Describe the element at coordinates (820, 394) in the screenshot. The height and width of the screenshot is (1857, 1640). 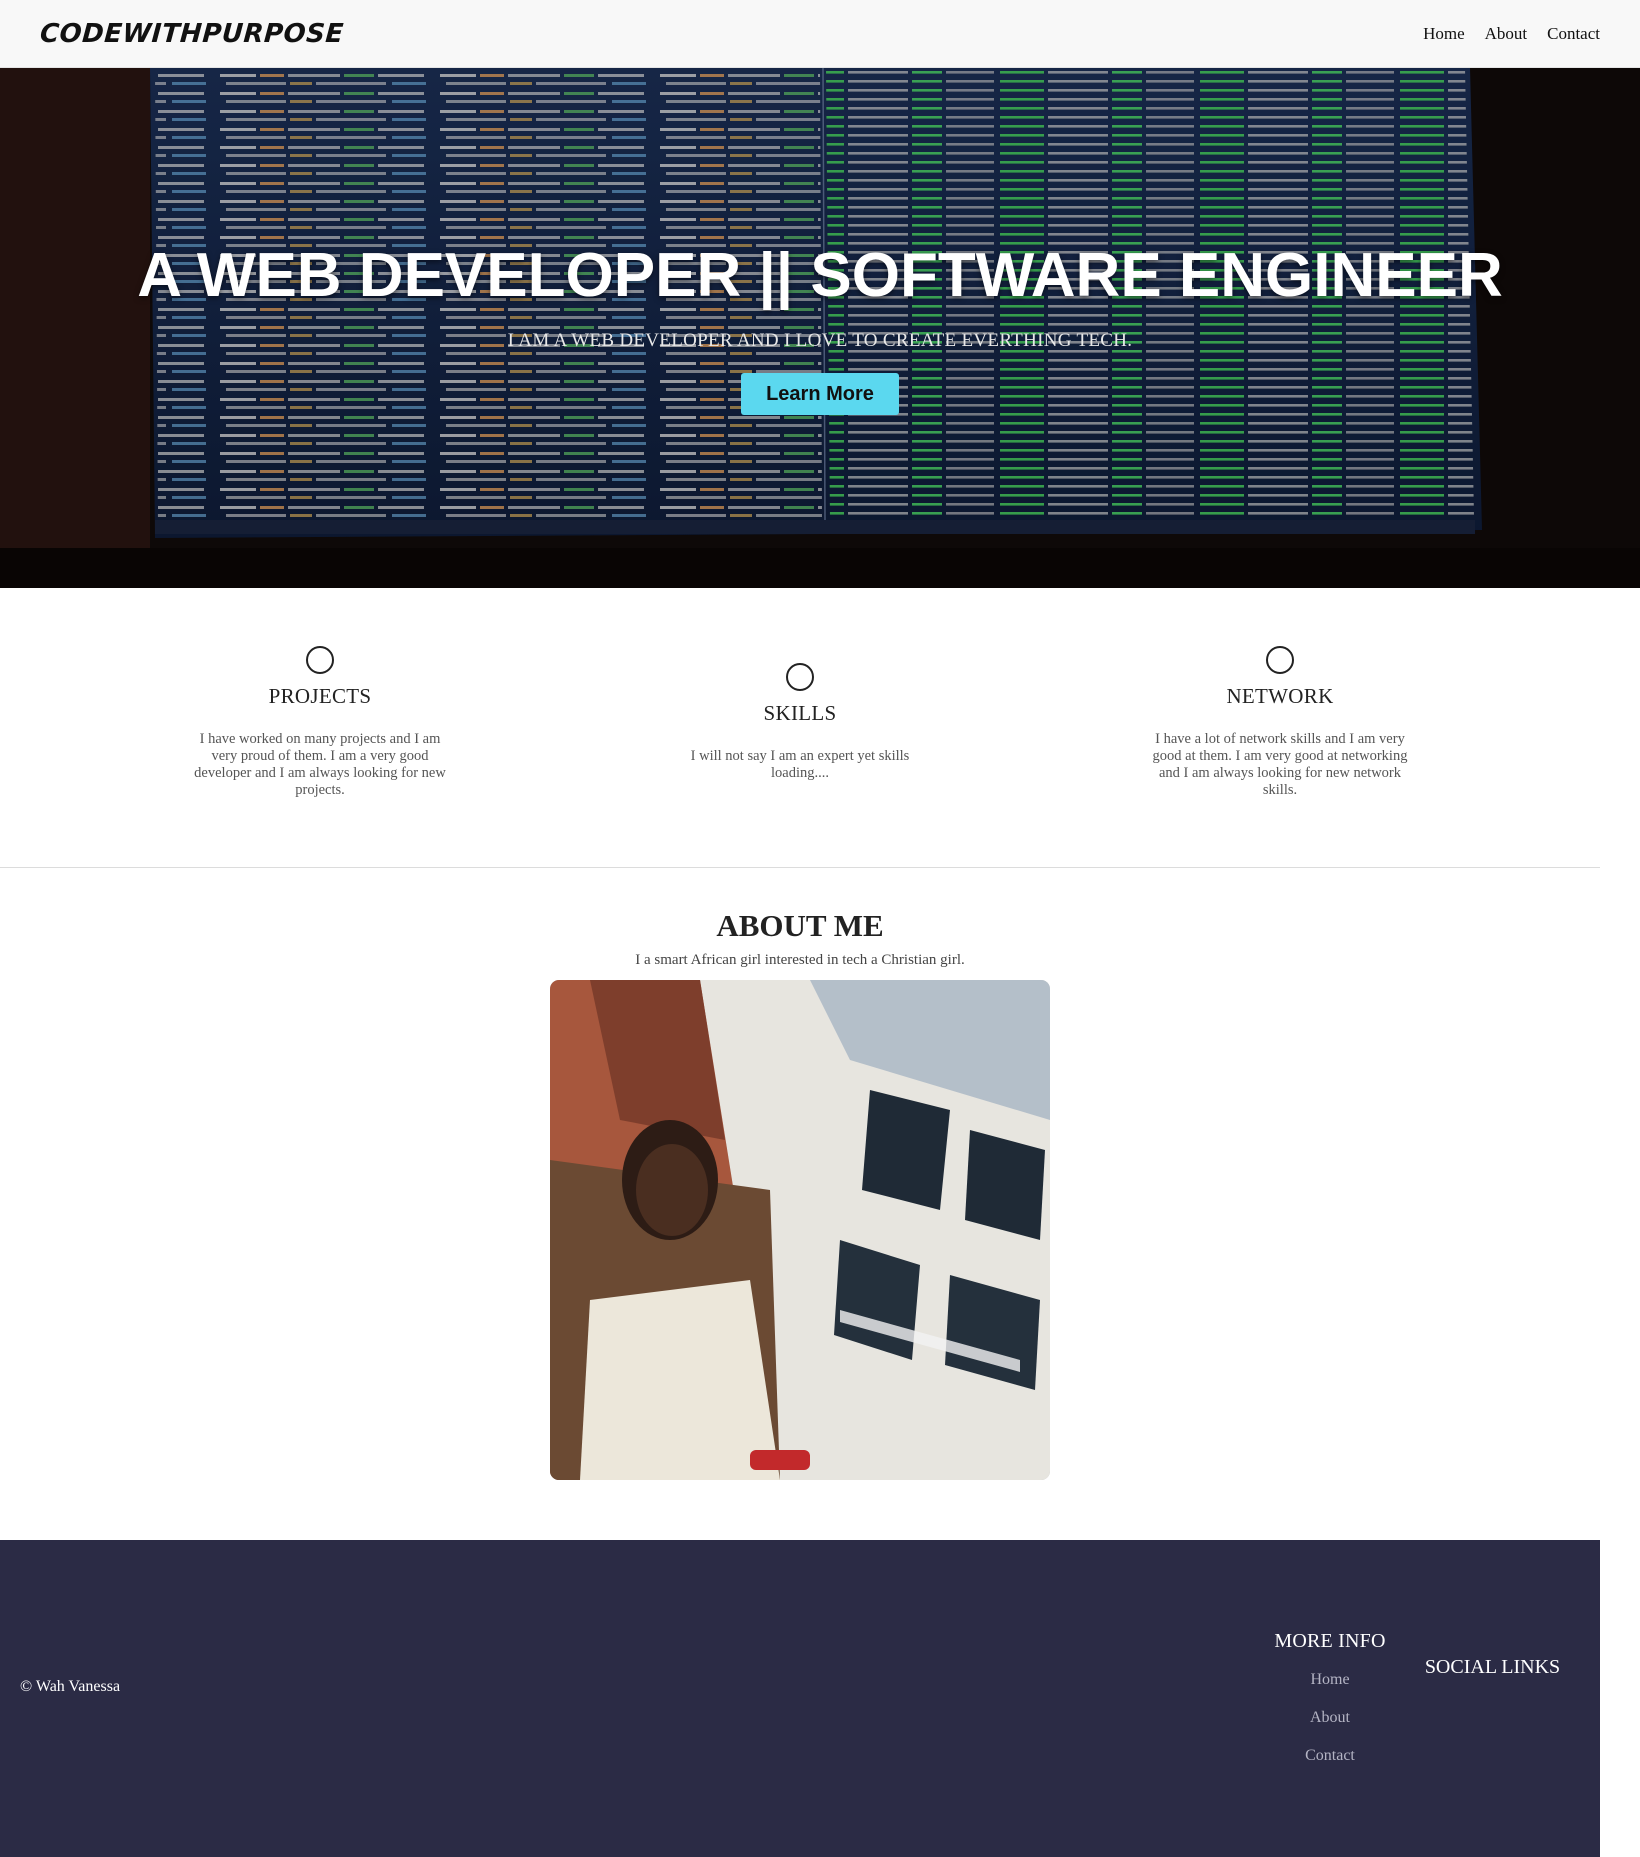
I see `learn-more-button: Learn More` at that location.